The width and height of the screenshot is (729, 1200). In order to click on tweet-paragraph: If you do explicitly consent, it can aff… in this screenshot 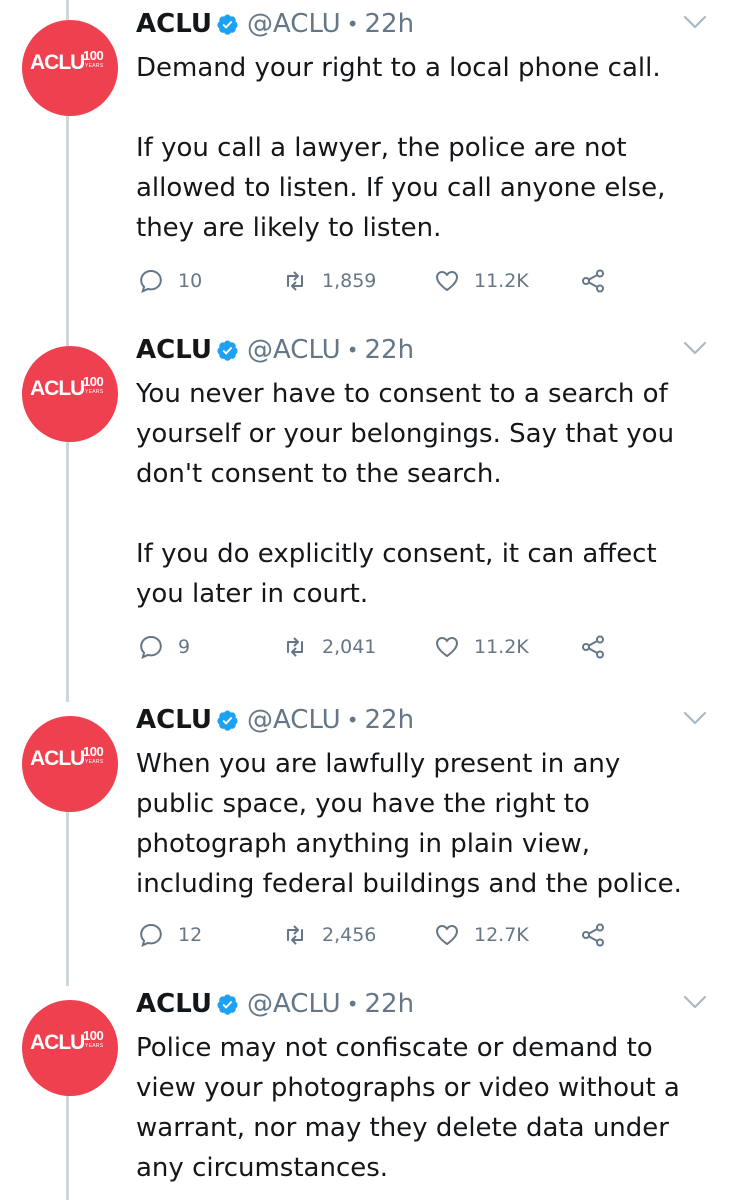, I will do `click(396, 574)`.